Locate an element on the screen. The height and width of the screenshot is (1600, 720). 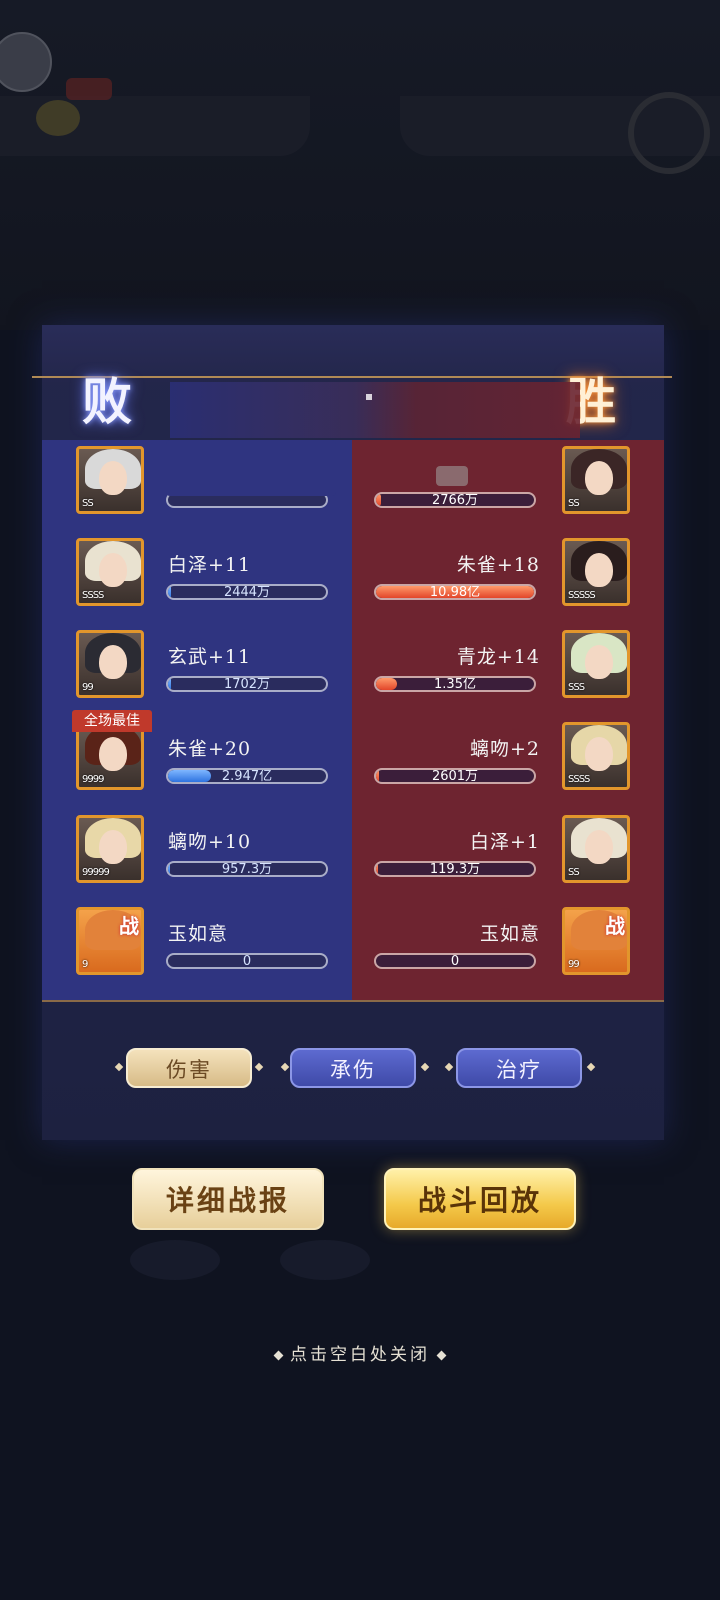
left-damage-value: 1702万 is located at coordinates (247, 684).